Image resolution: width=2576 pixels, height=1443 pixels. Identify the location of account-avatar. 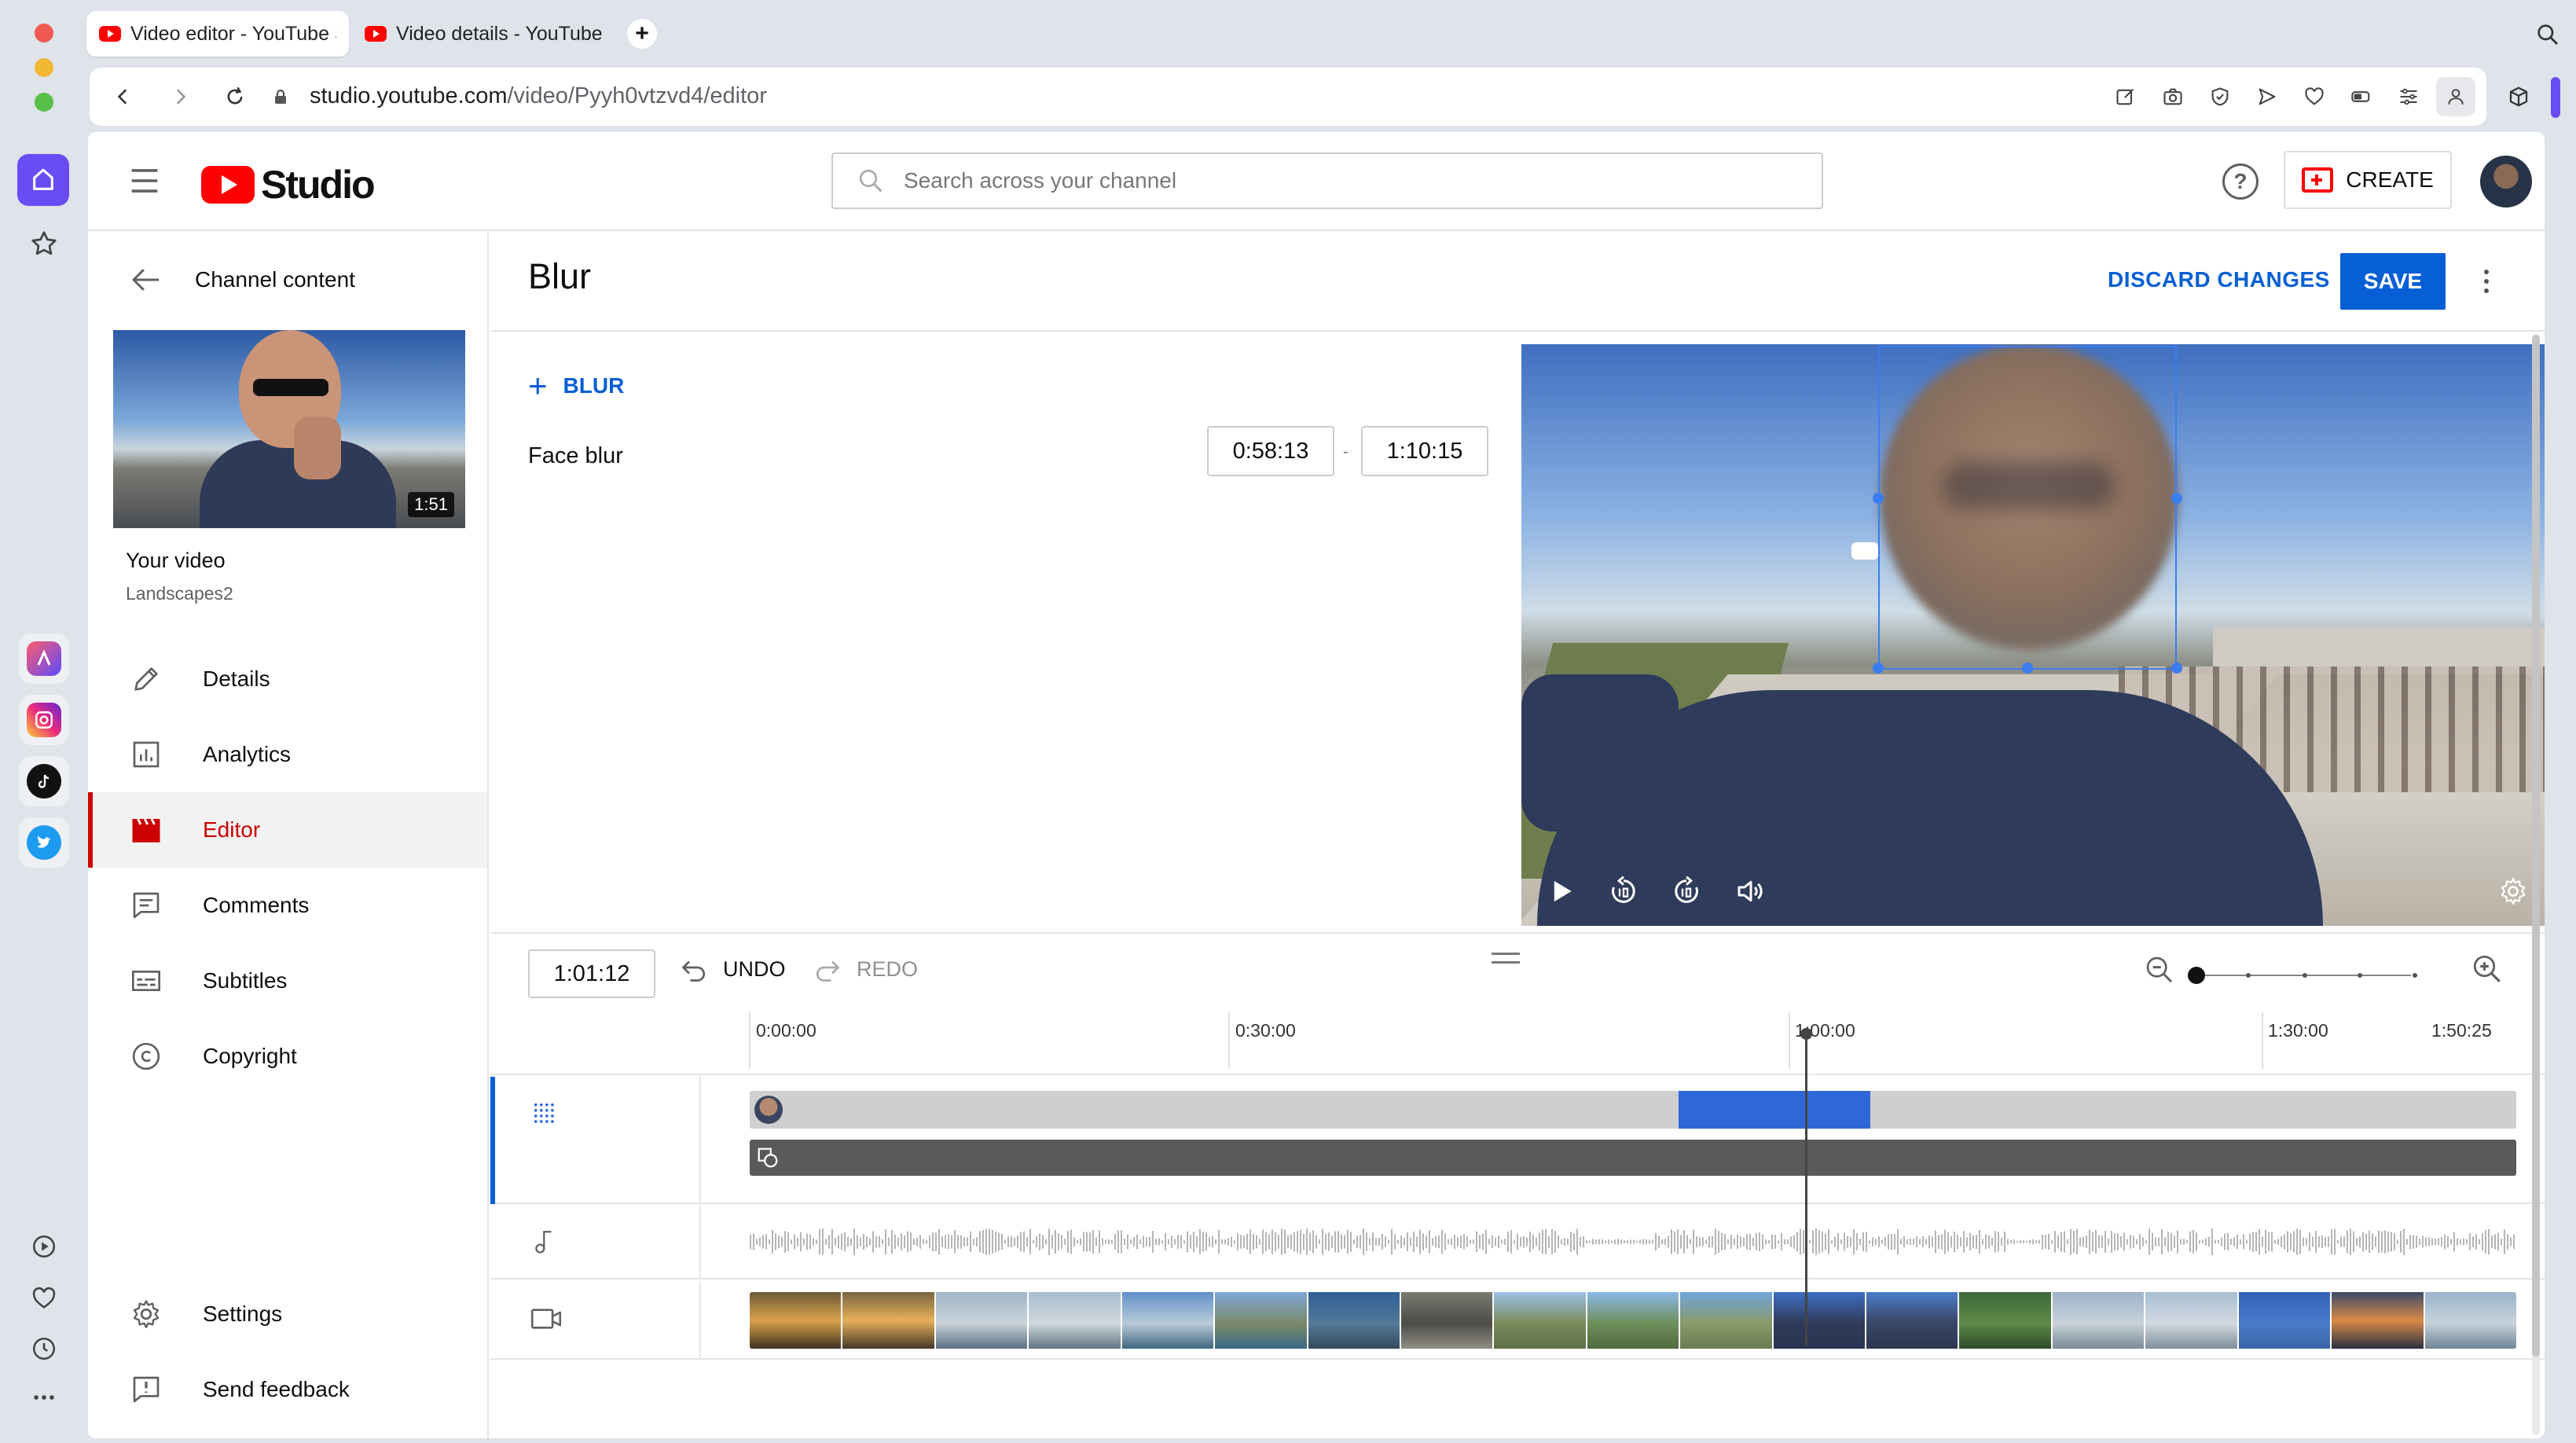
(2506, 181).